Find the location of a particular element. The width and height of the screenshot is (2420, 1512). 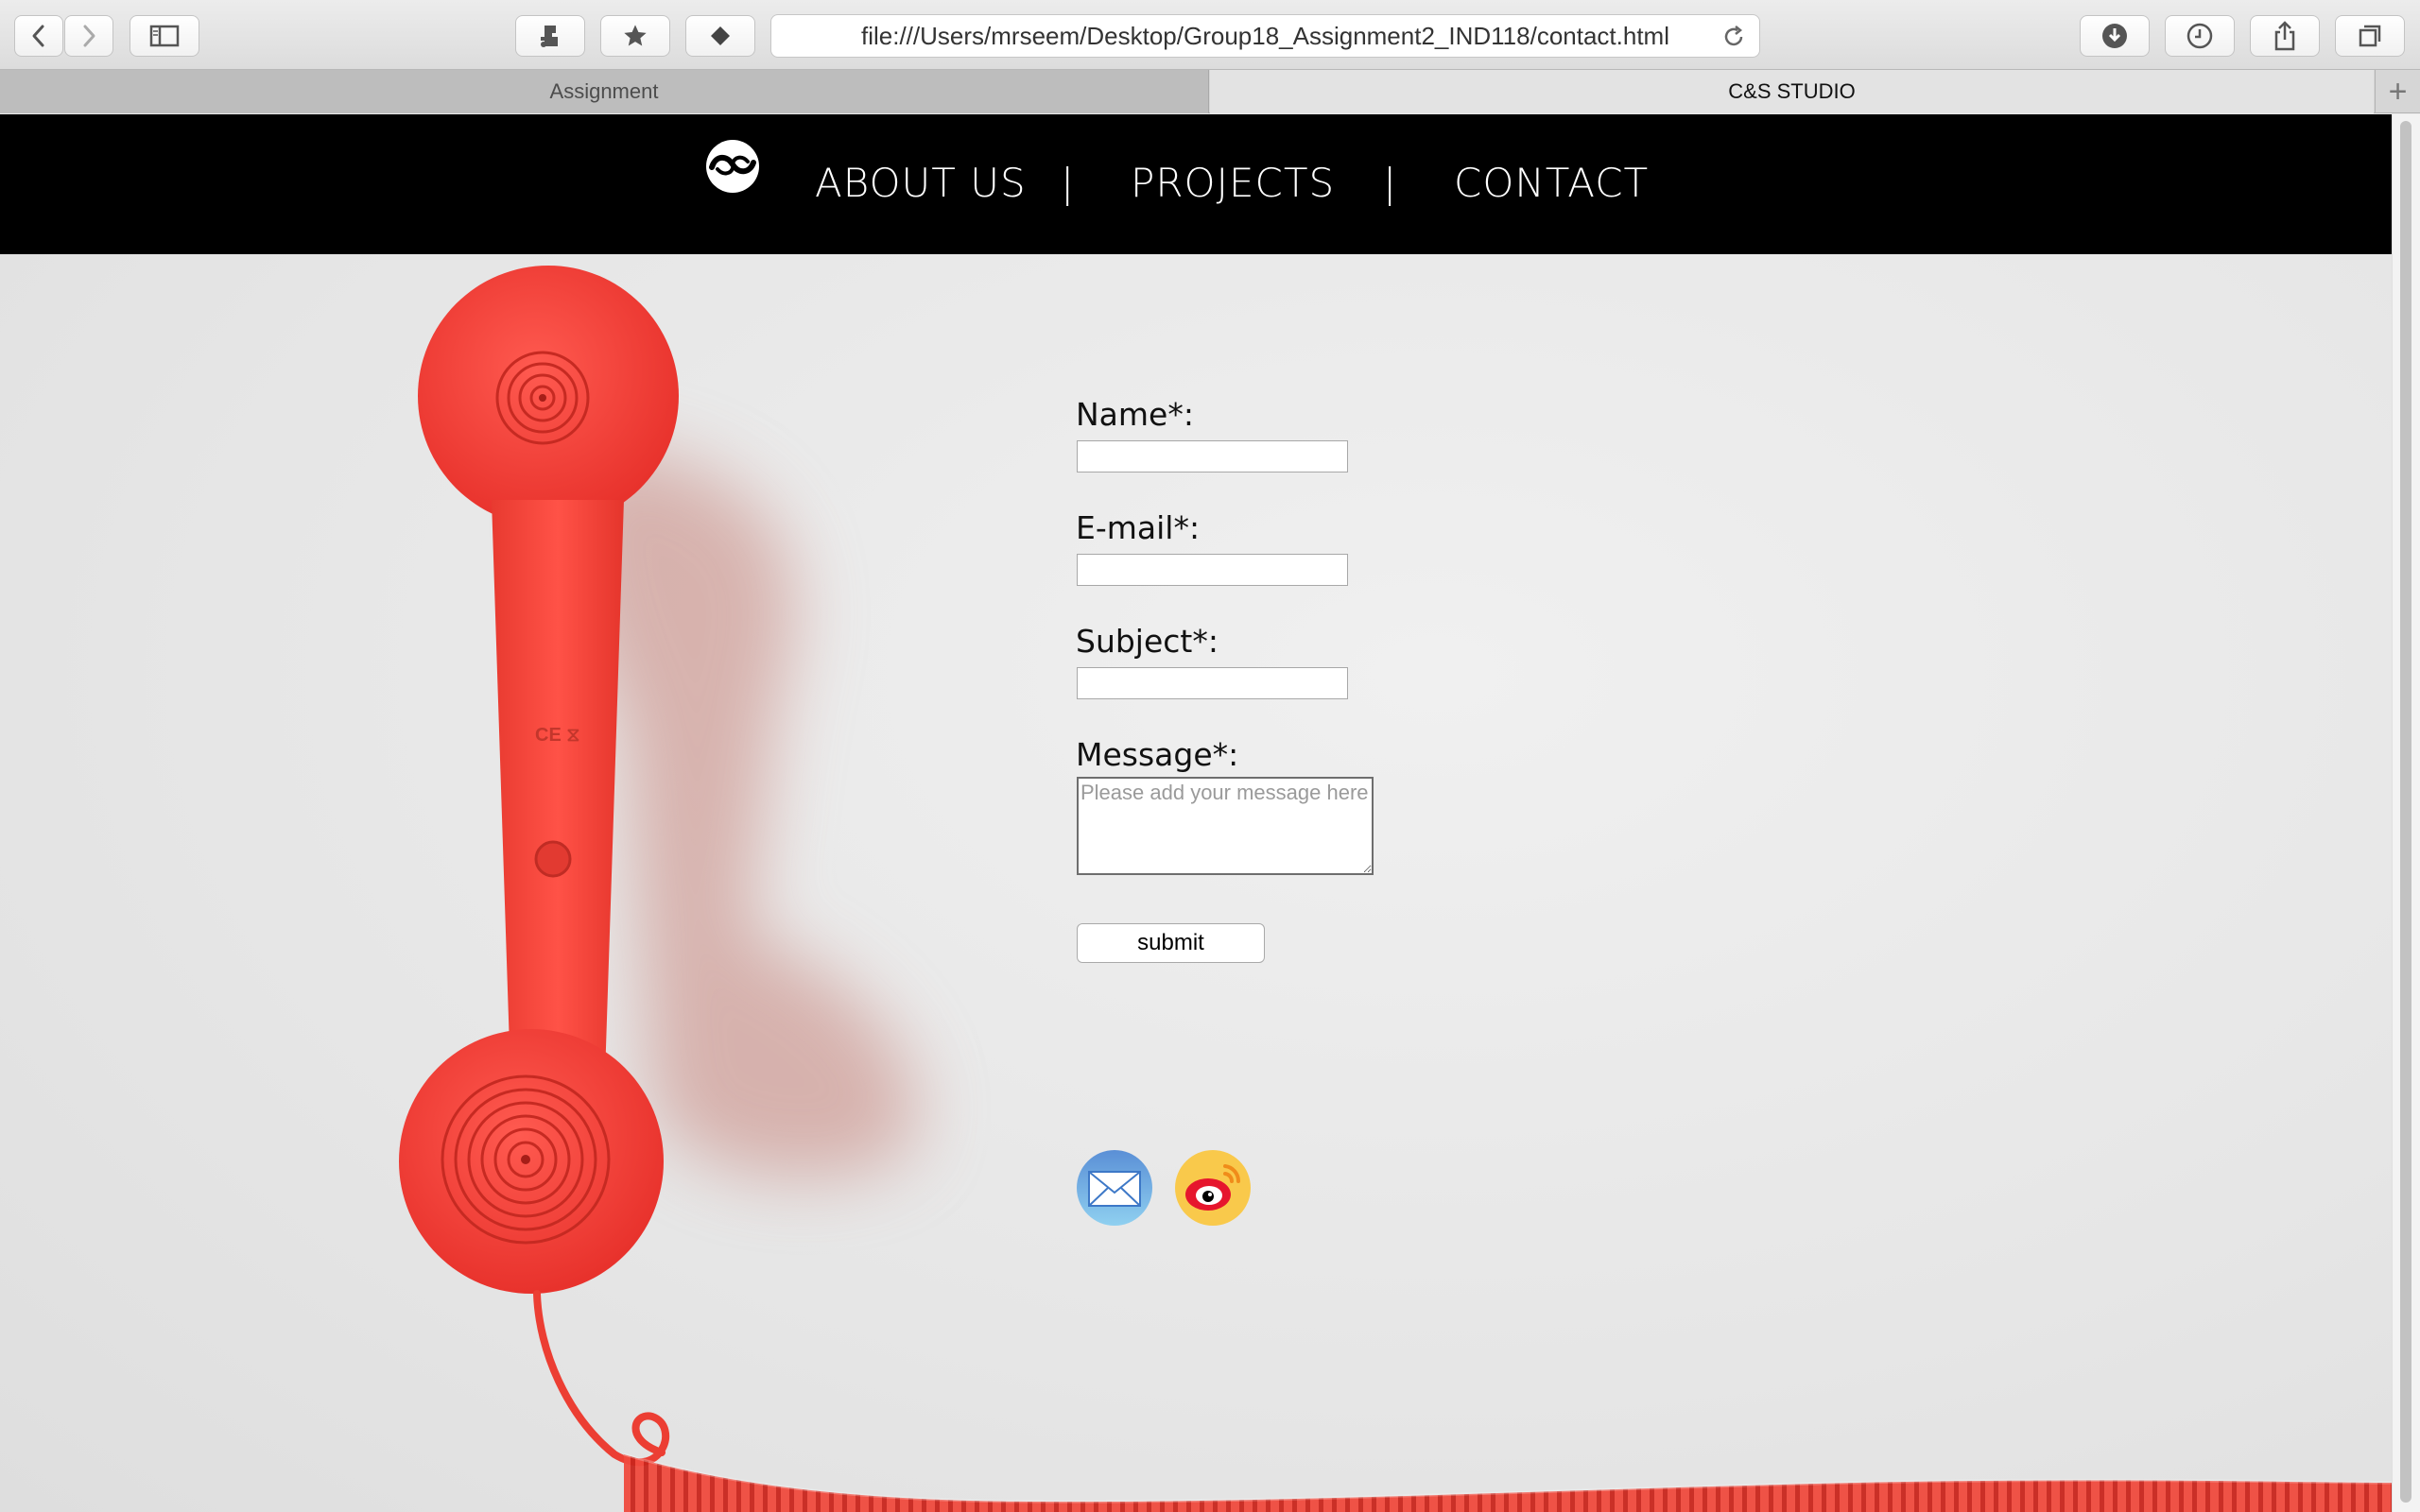

back-button is located at coordinates (38, 36).